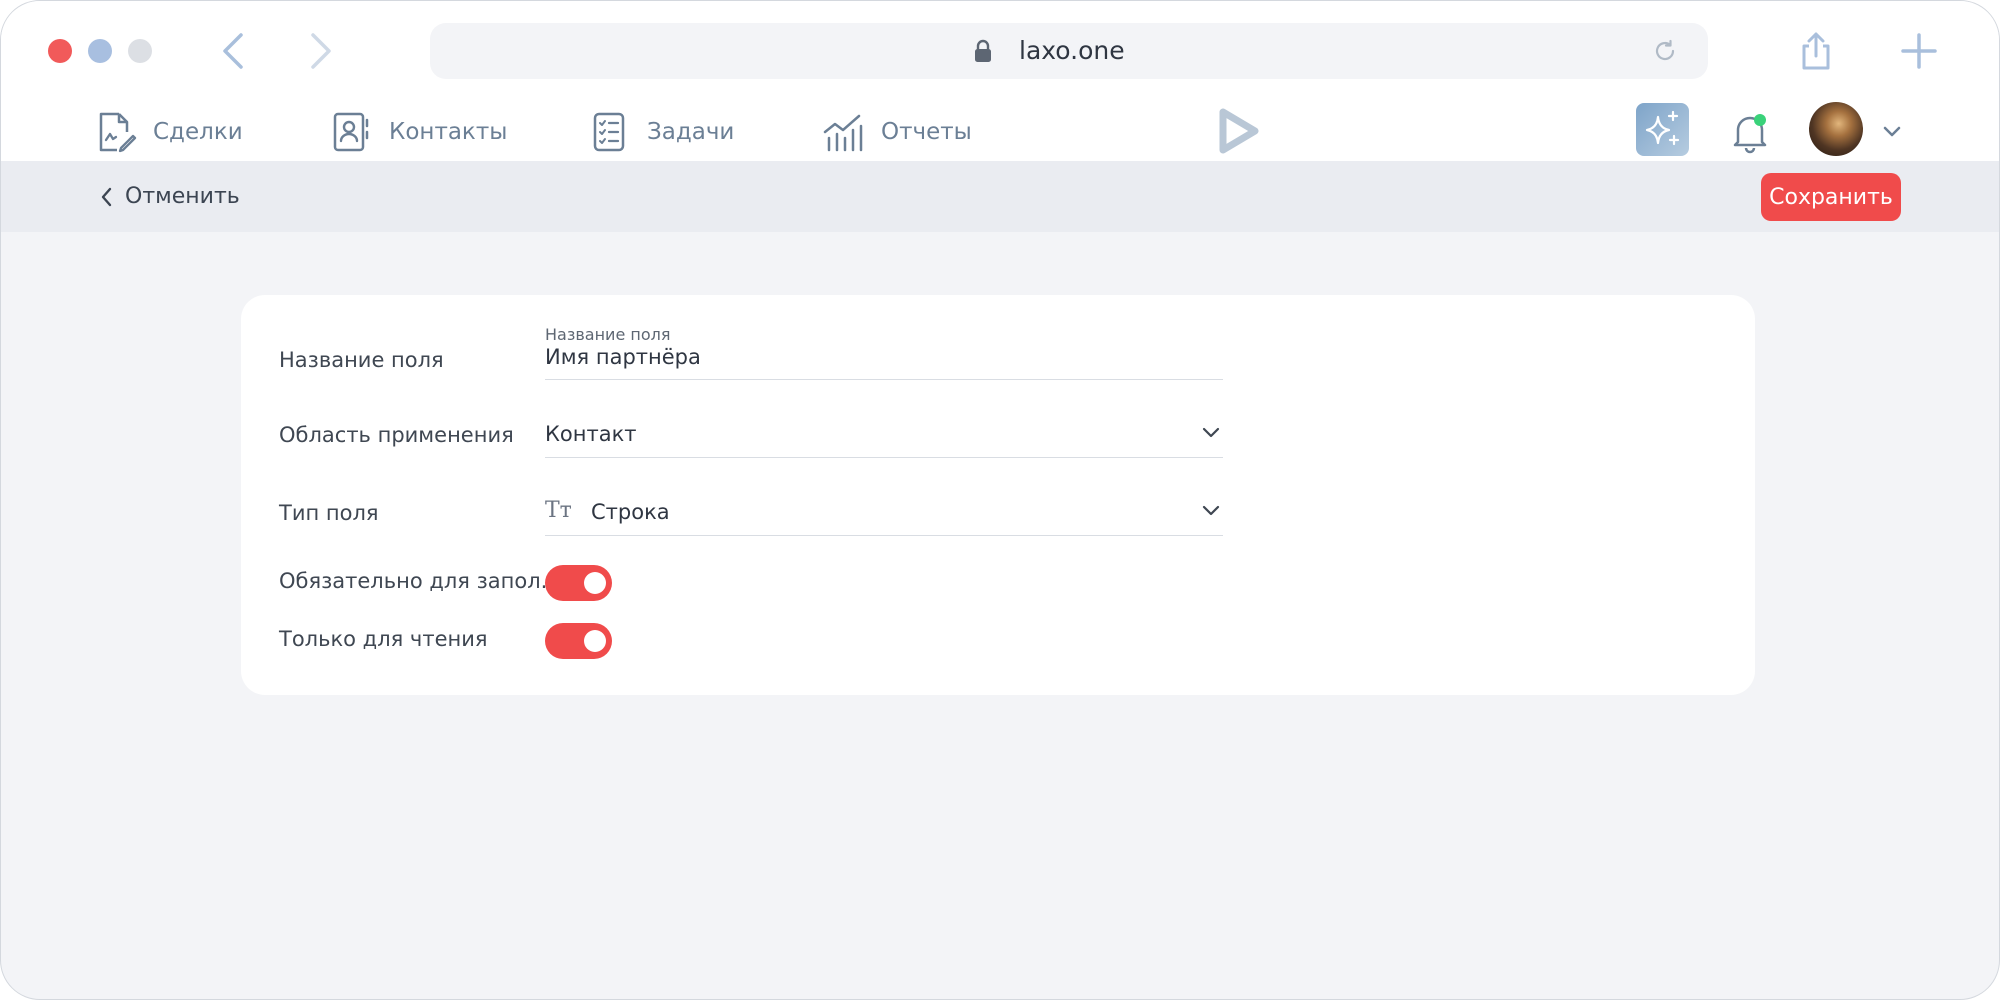 The image size is (2000, 1000). Describe the element at coordinates (1760, 120) in the screenshot. I see `notification-dot` at that location.